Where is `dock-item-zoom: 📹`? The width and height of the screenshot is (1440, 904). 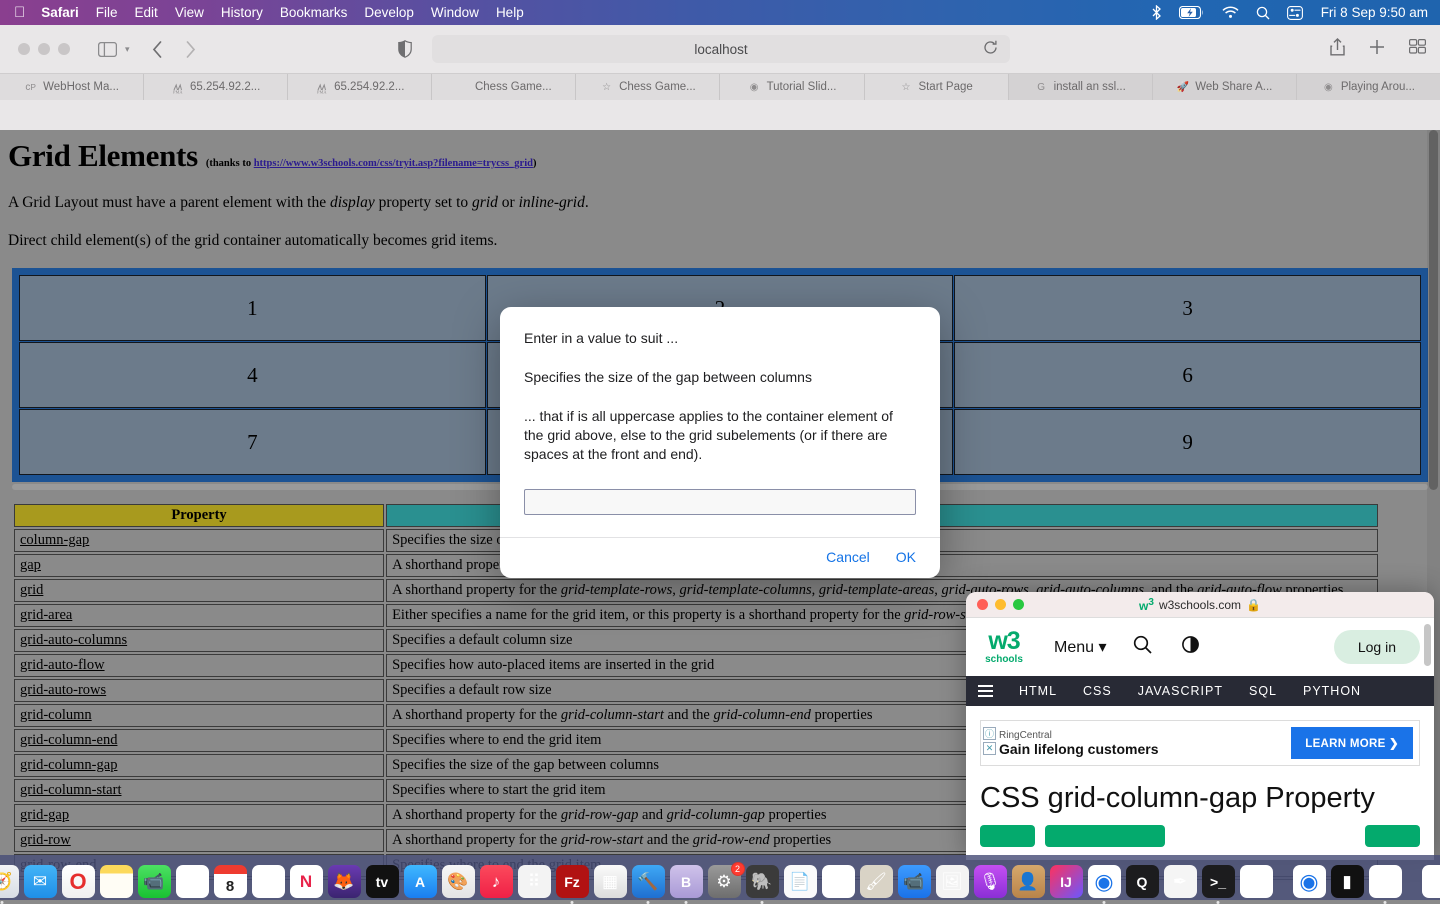 dock-item-zoom: 📹 is located at coordinates (914, 881).